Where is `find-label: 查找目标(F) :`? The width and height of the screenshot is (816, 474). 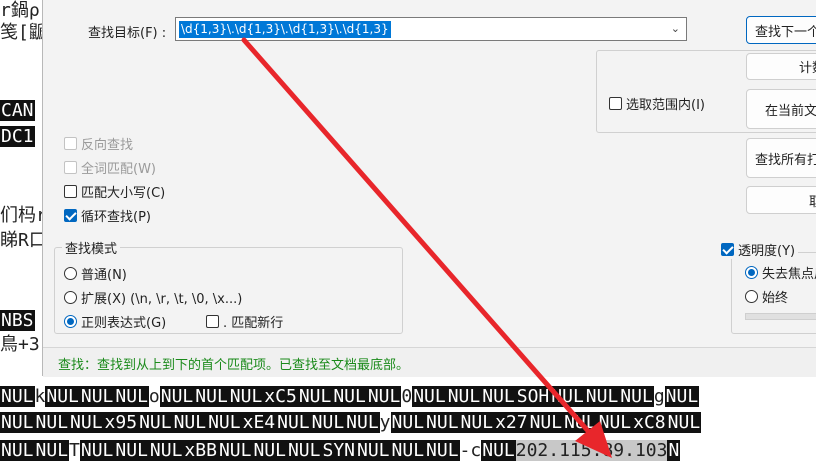 find-label: 查找目标(F) : is located at coordinates (127, 33).